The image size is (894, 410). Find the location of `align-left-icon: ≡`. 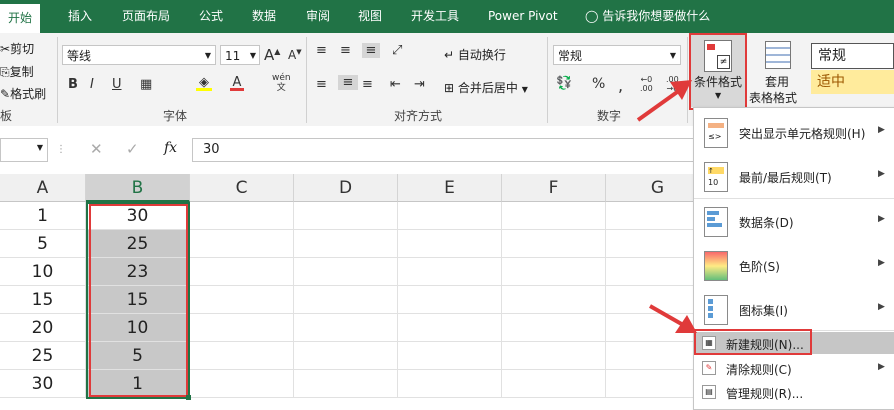

align-left-icon: ≡ is located at coordinates (321, 84).